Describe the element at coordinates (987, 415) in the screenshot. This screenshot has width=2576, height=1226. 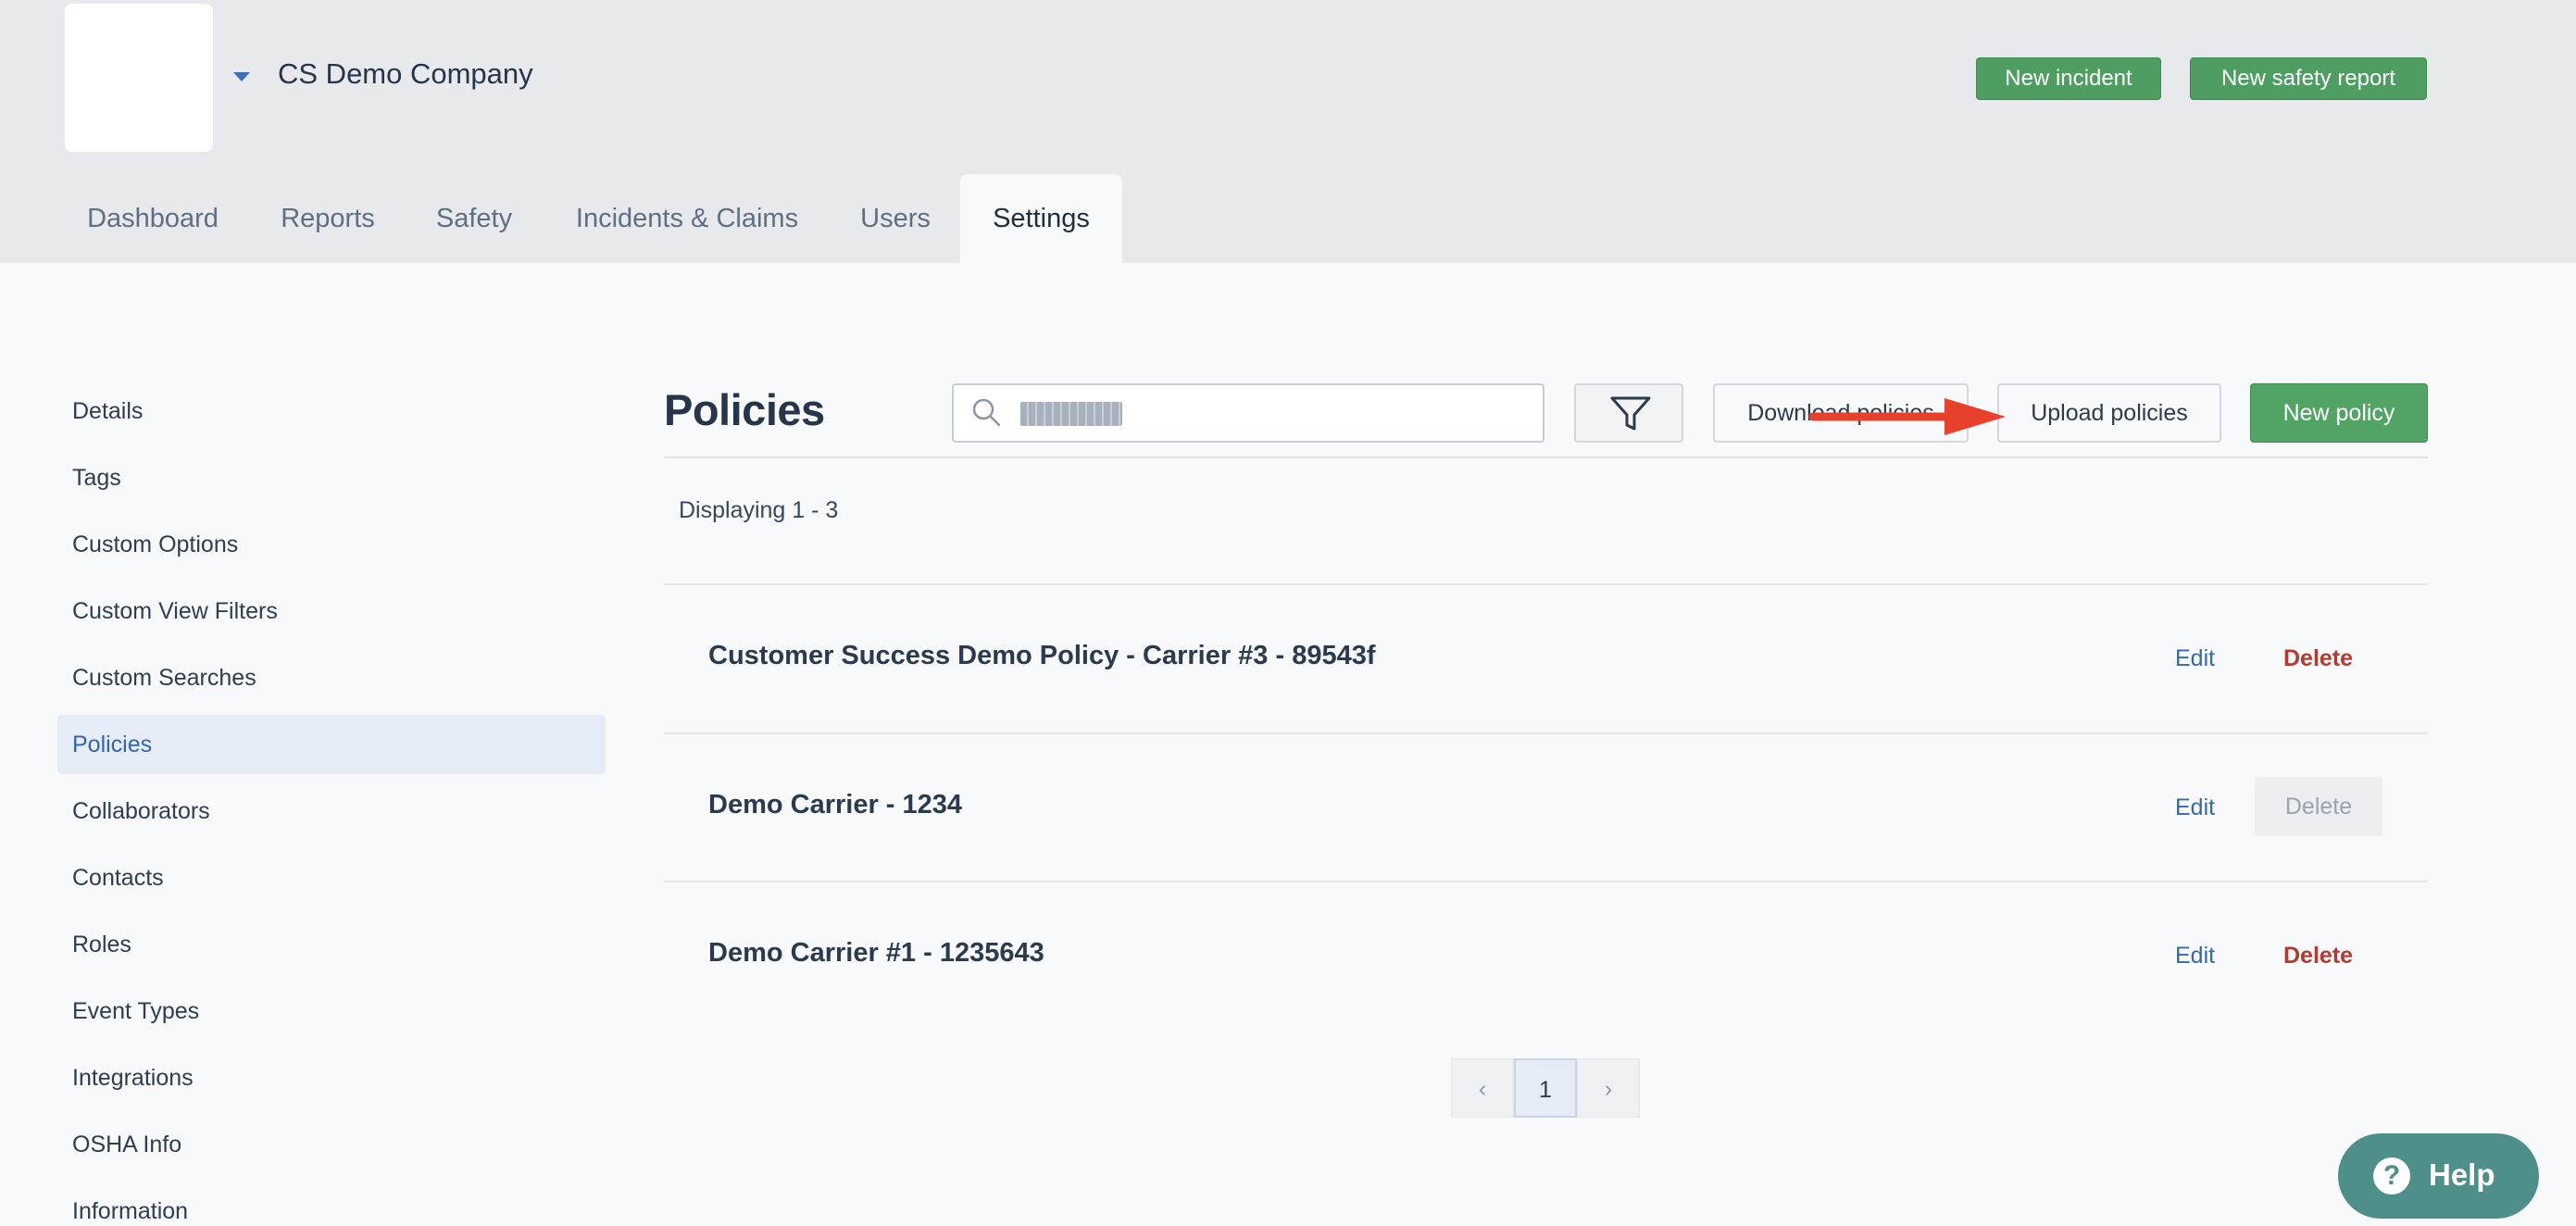
I see `search-icon` at that location.